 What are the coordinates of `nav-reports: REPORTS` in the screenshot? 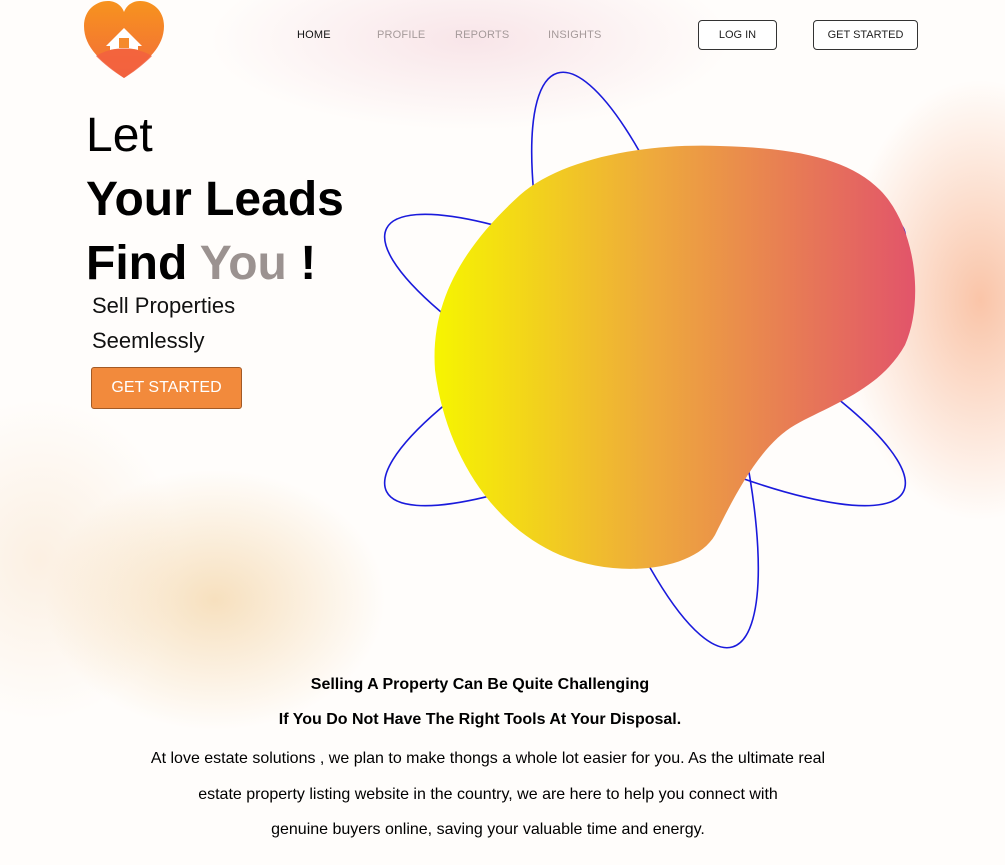 It's located at (482, 35).